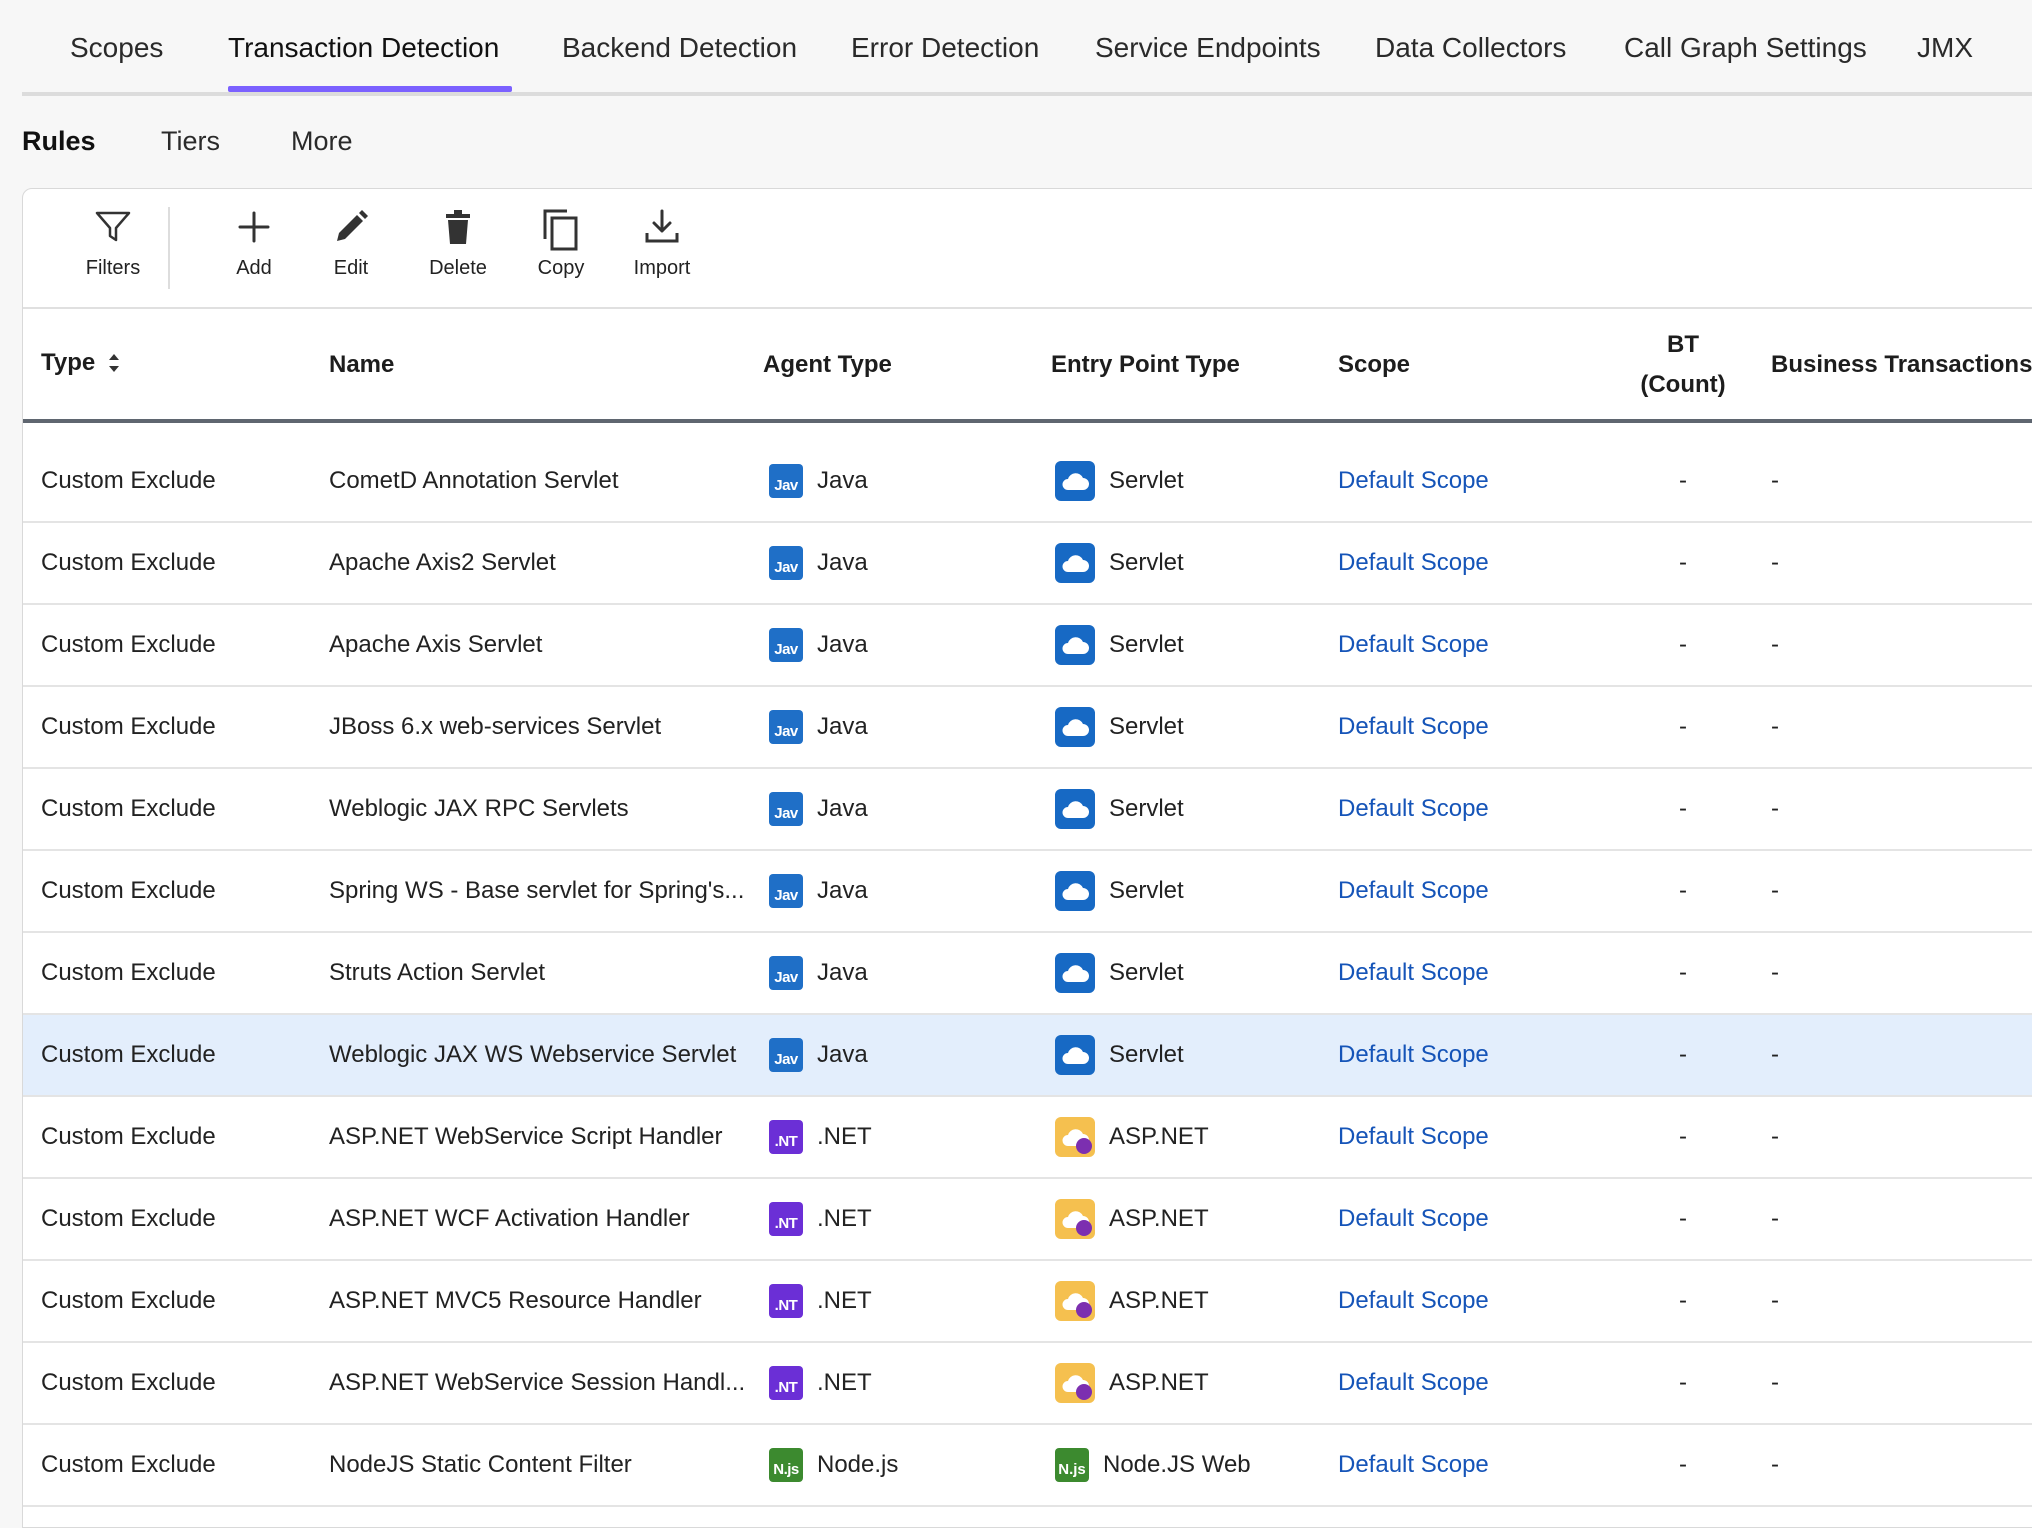 This screenshot has width=2032, height=1528. I want to click on column-type: Type, so click(82, 363).